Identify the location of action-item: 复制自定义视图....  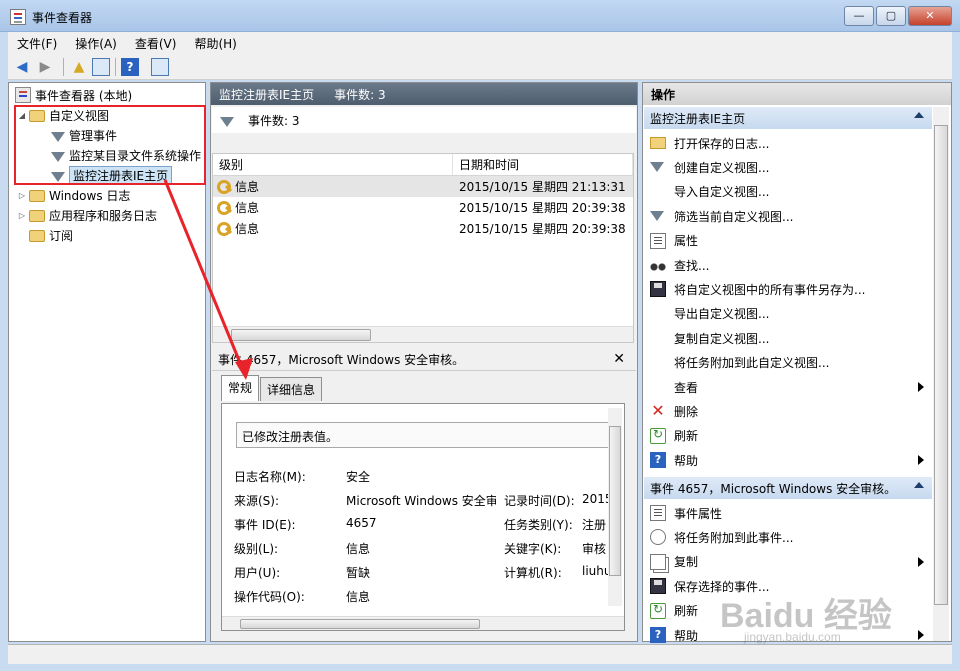
(788, 338).